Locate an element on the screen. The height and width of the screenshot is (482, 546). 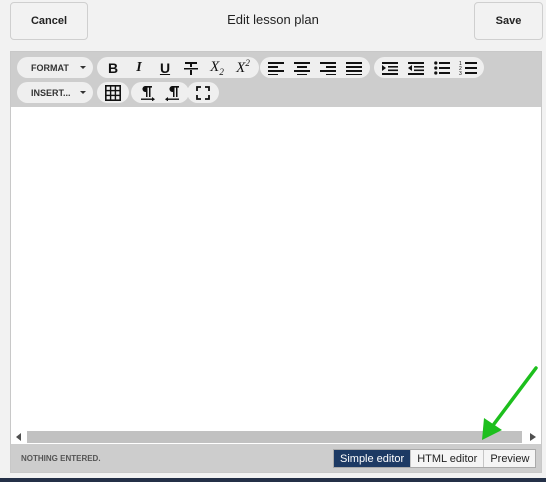
alignment-group is located at coordinates (315, 67).